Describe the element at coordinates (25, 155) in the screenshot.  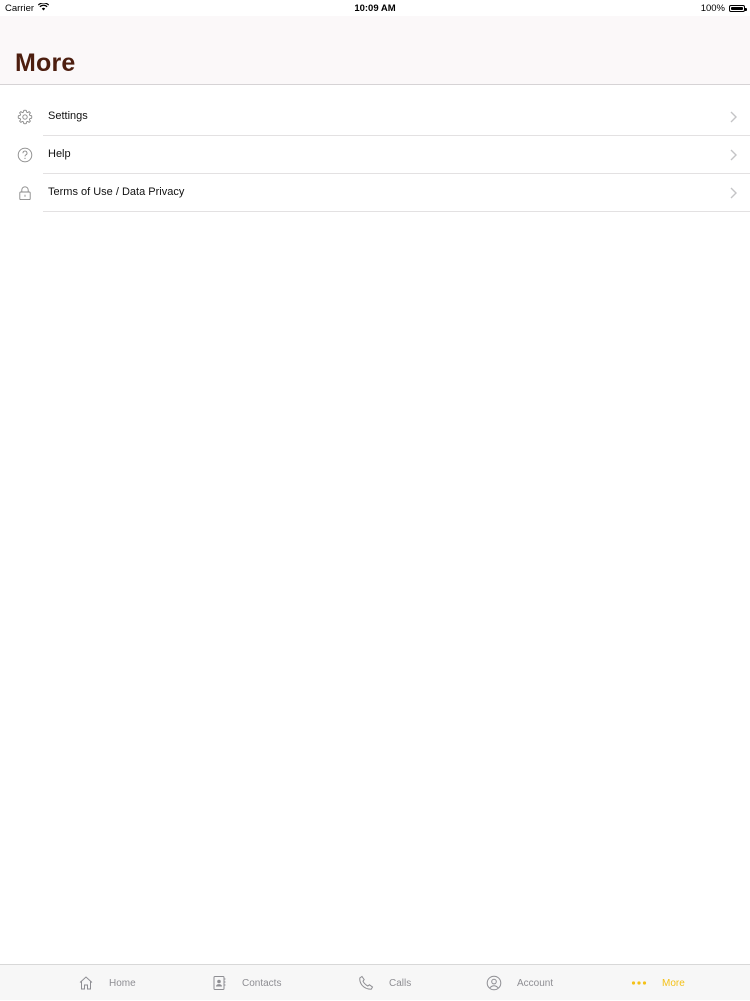
I see `question-circle-icon` at that location.